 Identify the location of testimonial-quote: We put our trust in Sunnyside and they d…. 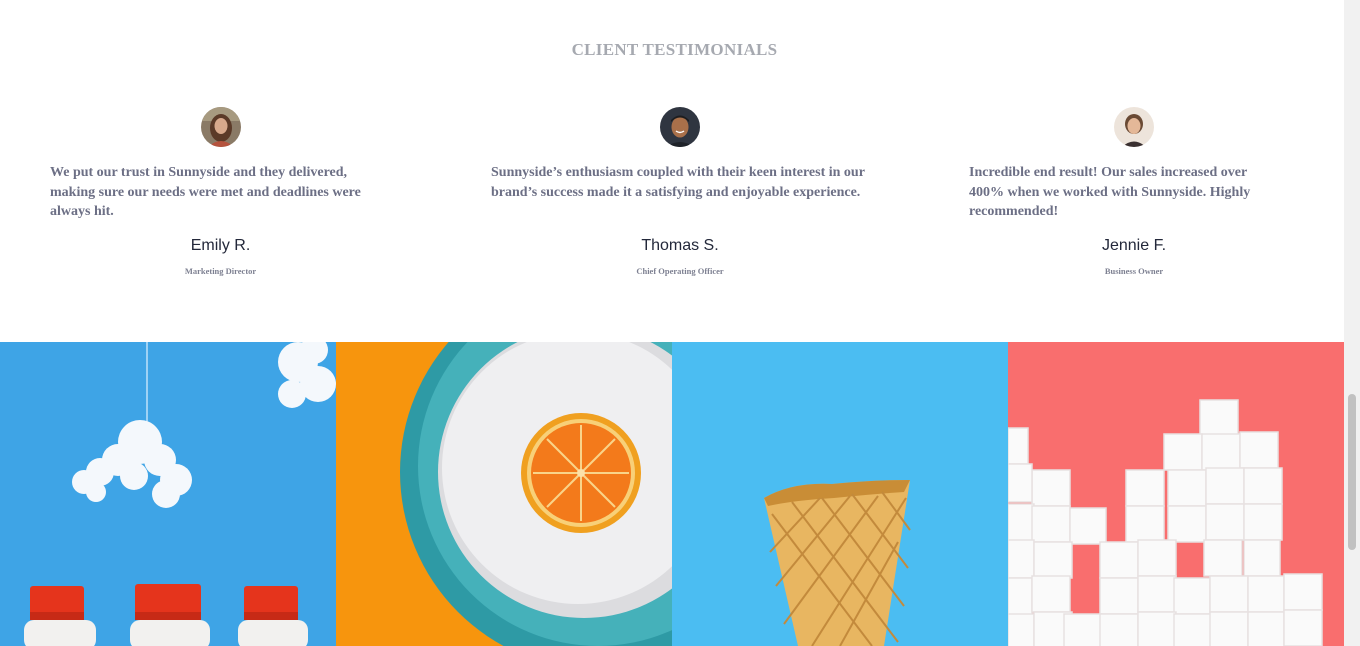
(205, 192).